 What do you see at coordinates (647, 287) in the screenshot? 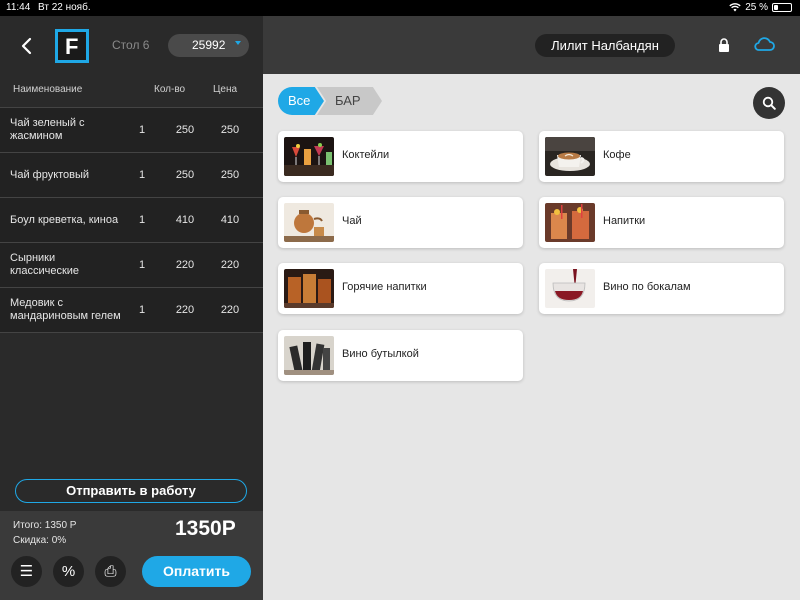
I see `category-label: Вино по бокалам` at bounding box center [647, 287].